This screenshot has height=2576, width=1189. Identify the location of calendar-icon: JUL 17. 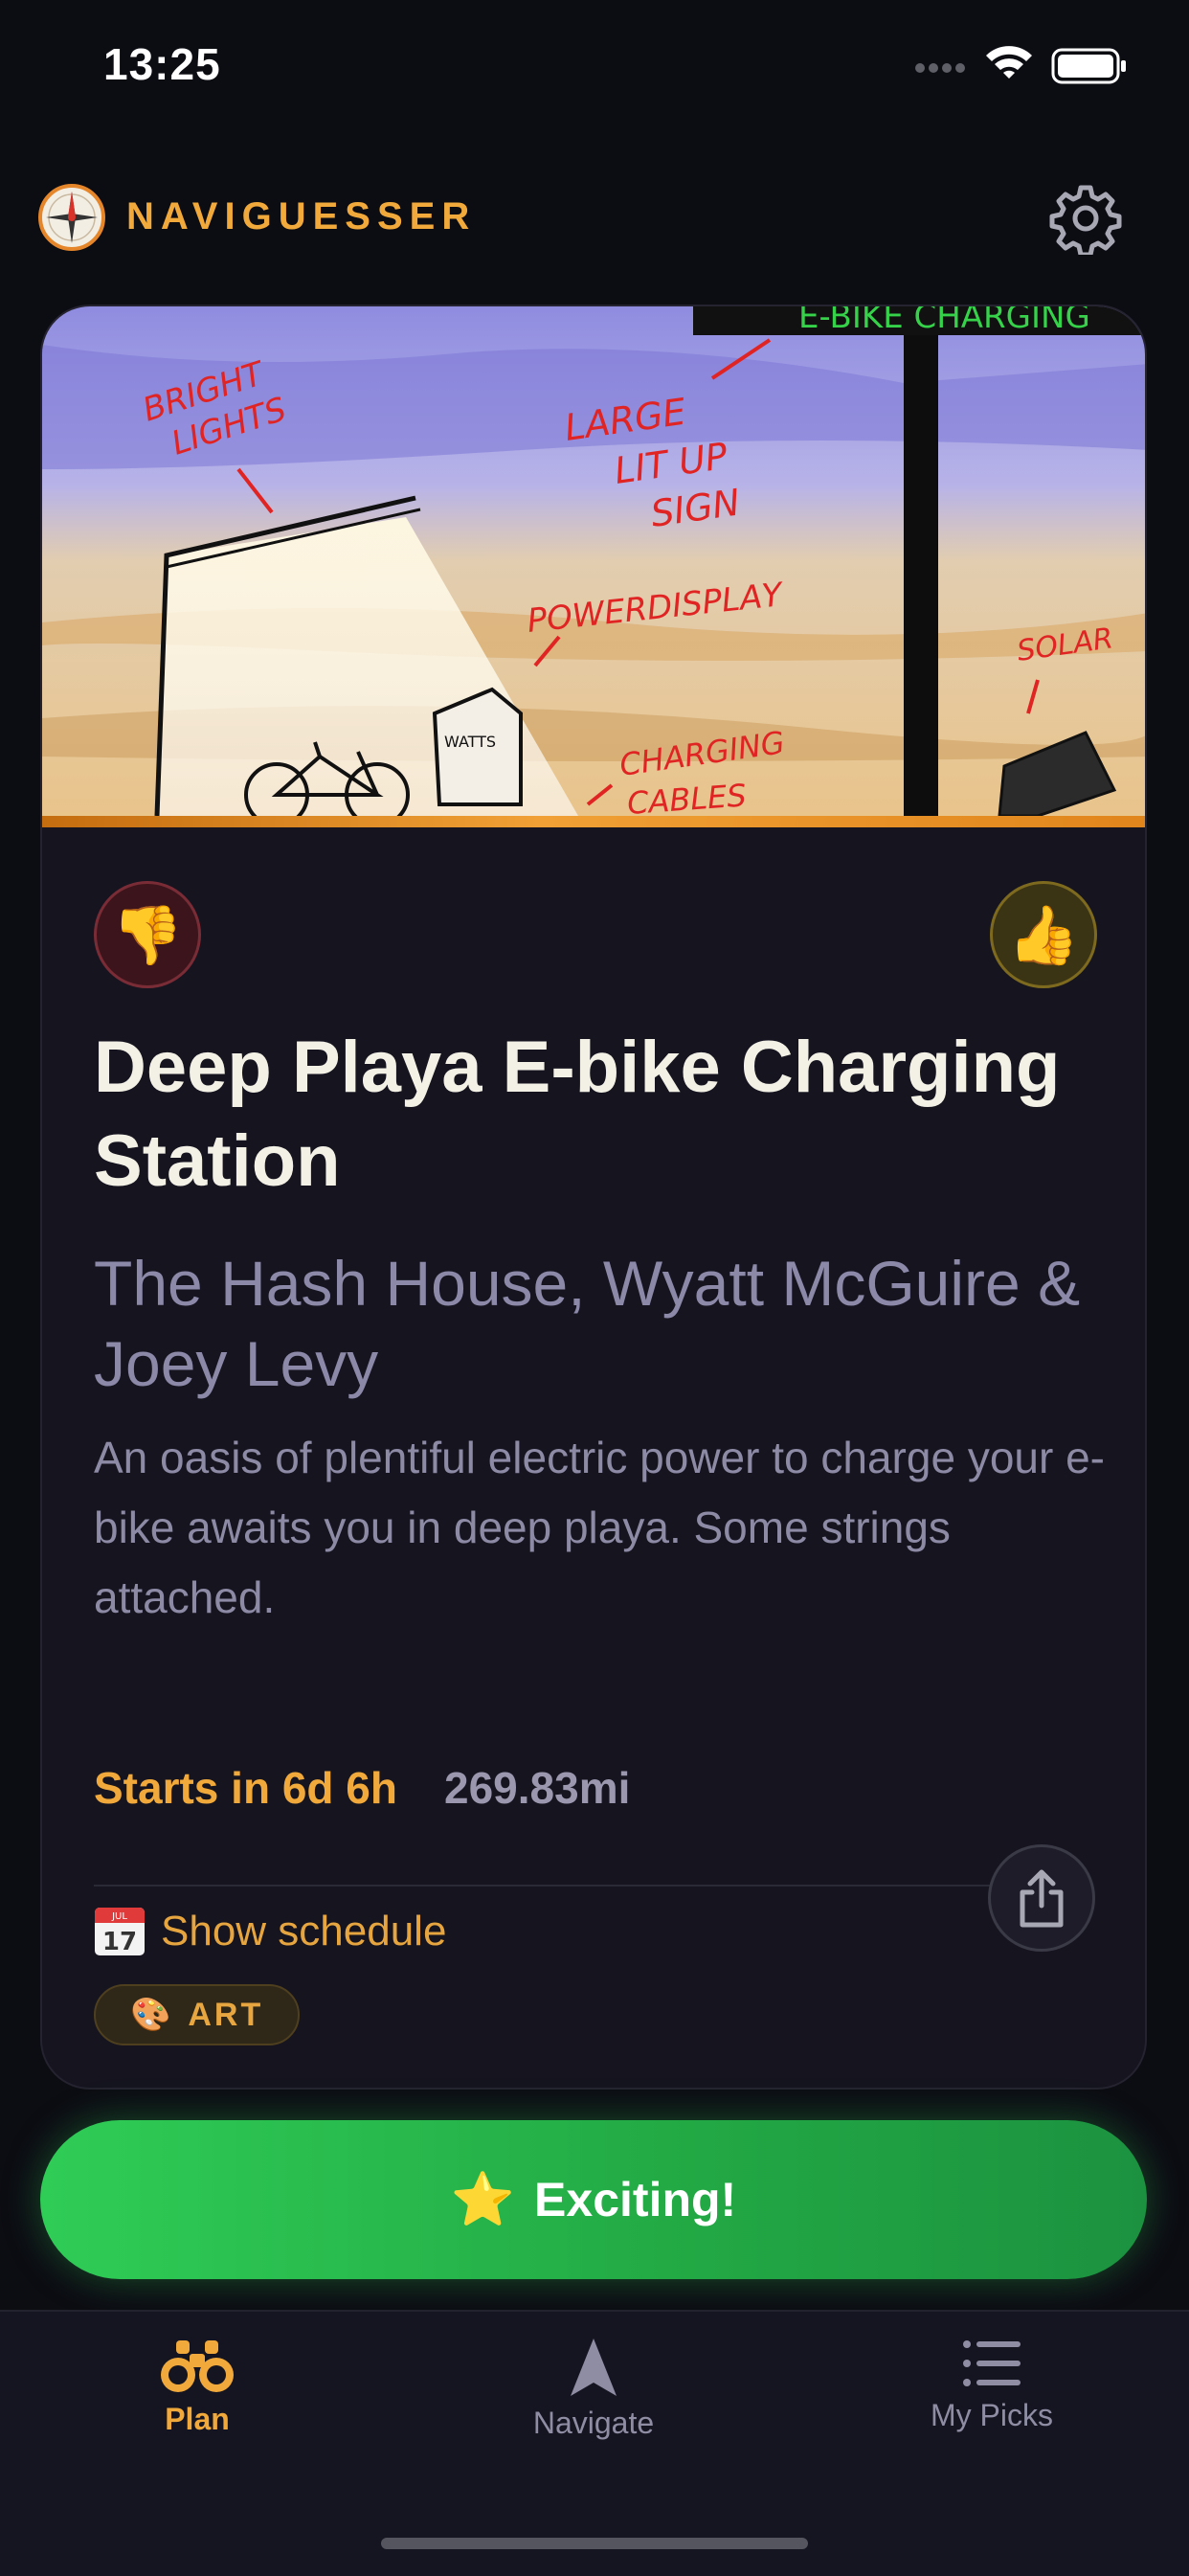
(120, 1932).